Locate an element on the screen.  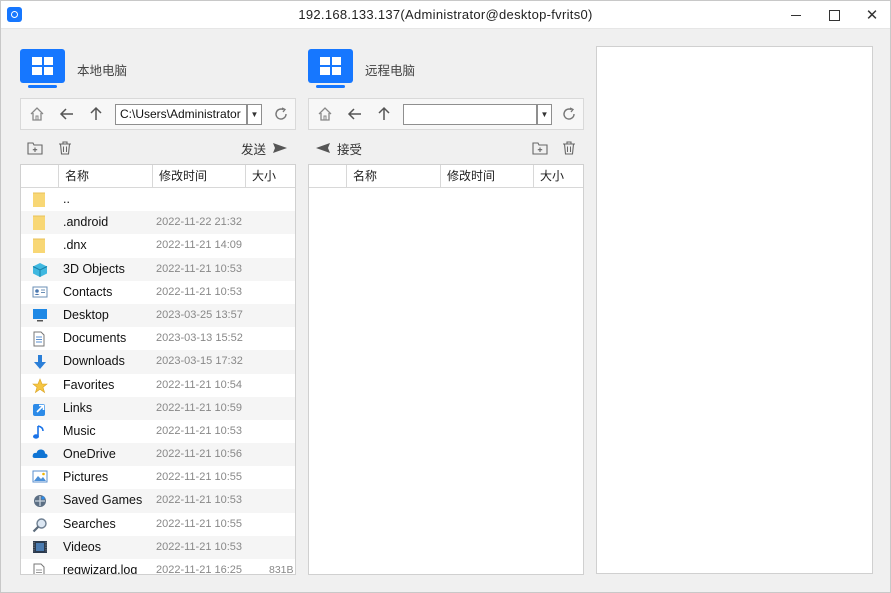
refresh-icon is located at coordinates (281, 113).